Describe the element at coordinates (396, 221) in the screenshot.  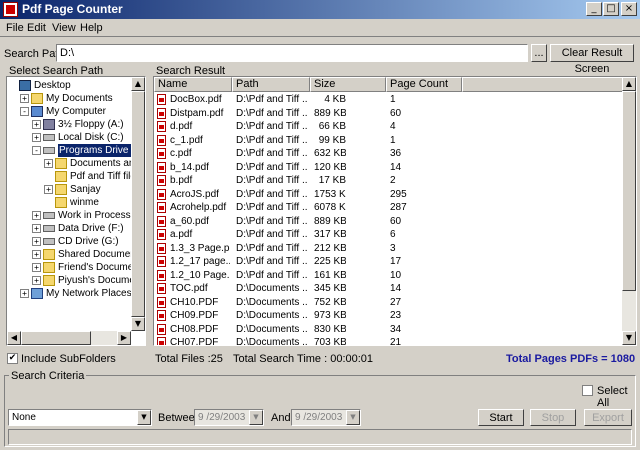
I see `cell-page-count: 60` at that location.